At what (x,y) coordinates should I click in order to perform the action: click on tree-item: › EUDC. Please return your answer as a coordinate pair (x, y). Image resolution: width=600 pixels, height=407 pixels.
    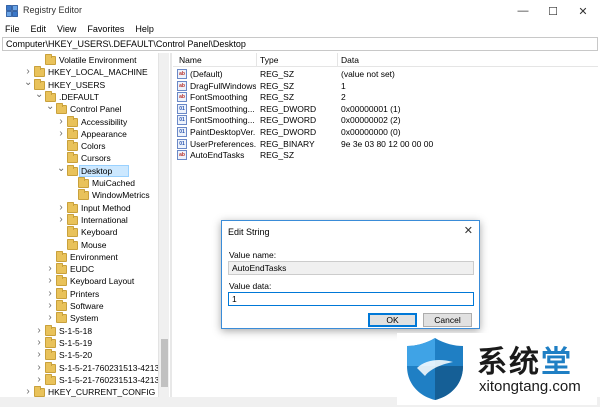
    Looking at the image, I should click on (85, 269).